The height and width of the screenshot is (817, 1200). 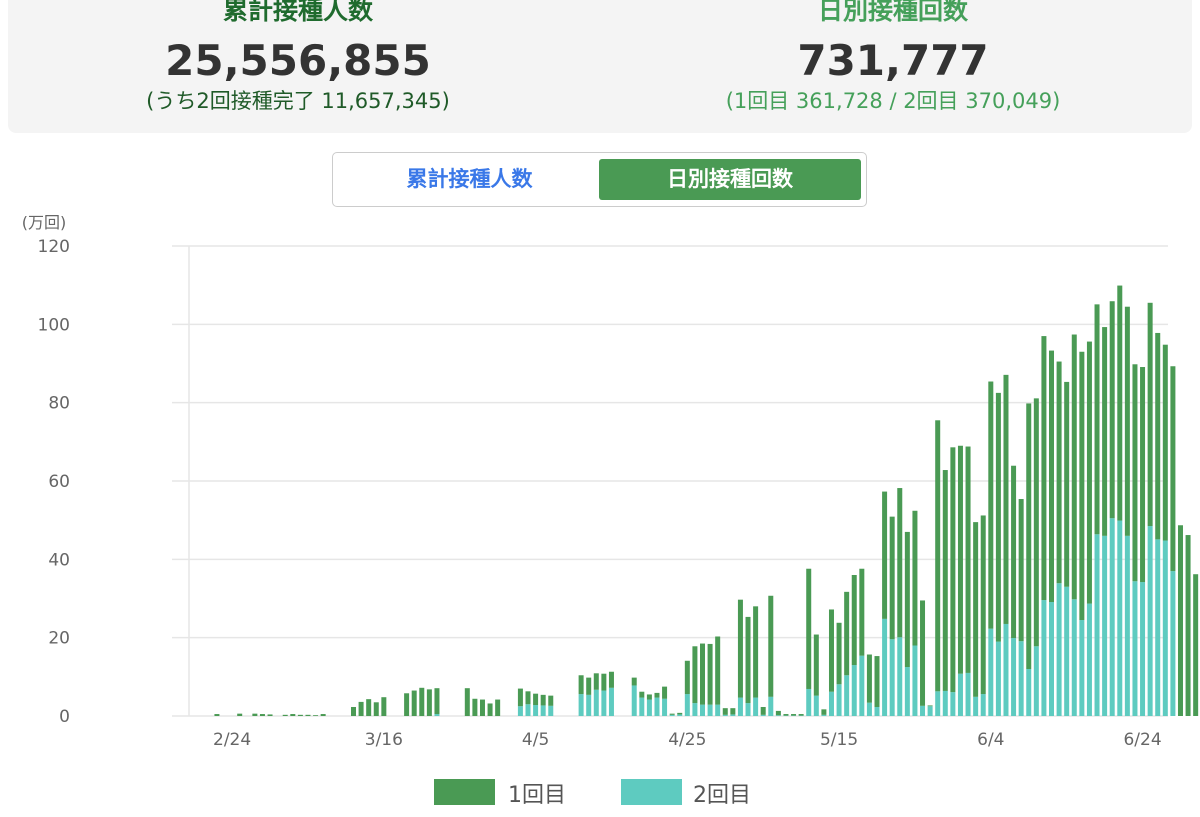 What do you see at coordinates (54, 325) in the screenshot?
I see `y-tick-label: 100` at bounding box center [54, 325].